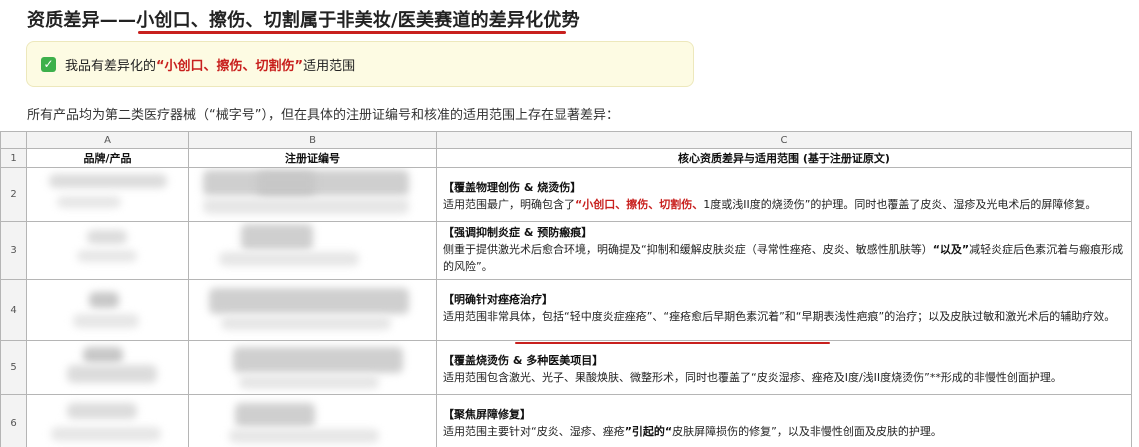  I want to click on row-header: 2, so click(13, 194).